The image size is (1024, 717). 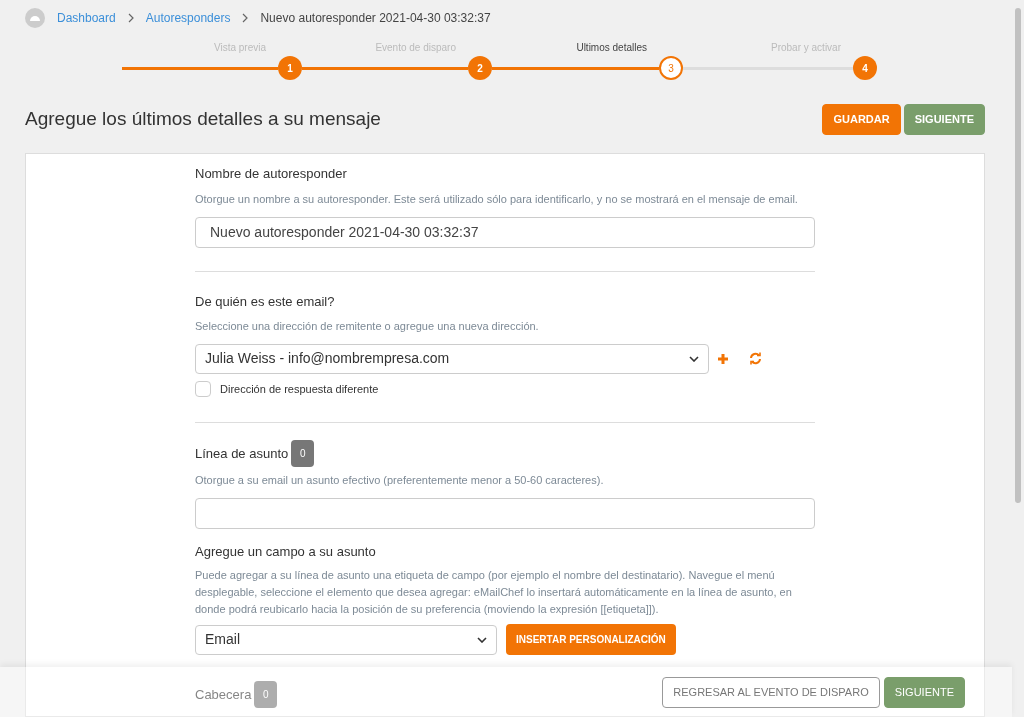 What do you see at coordinates (203, 388) in the screenshot?
I see `checkbox` at bounding box center [203, 388].